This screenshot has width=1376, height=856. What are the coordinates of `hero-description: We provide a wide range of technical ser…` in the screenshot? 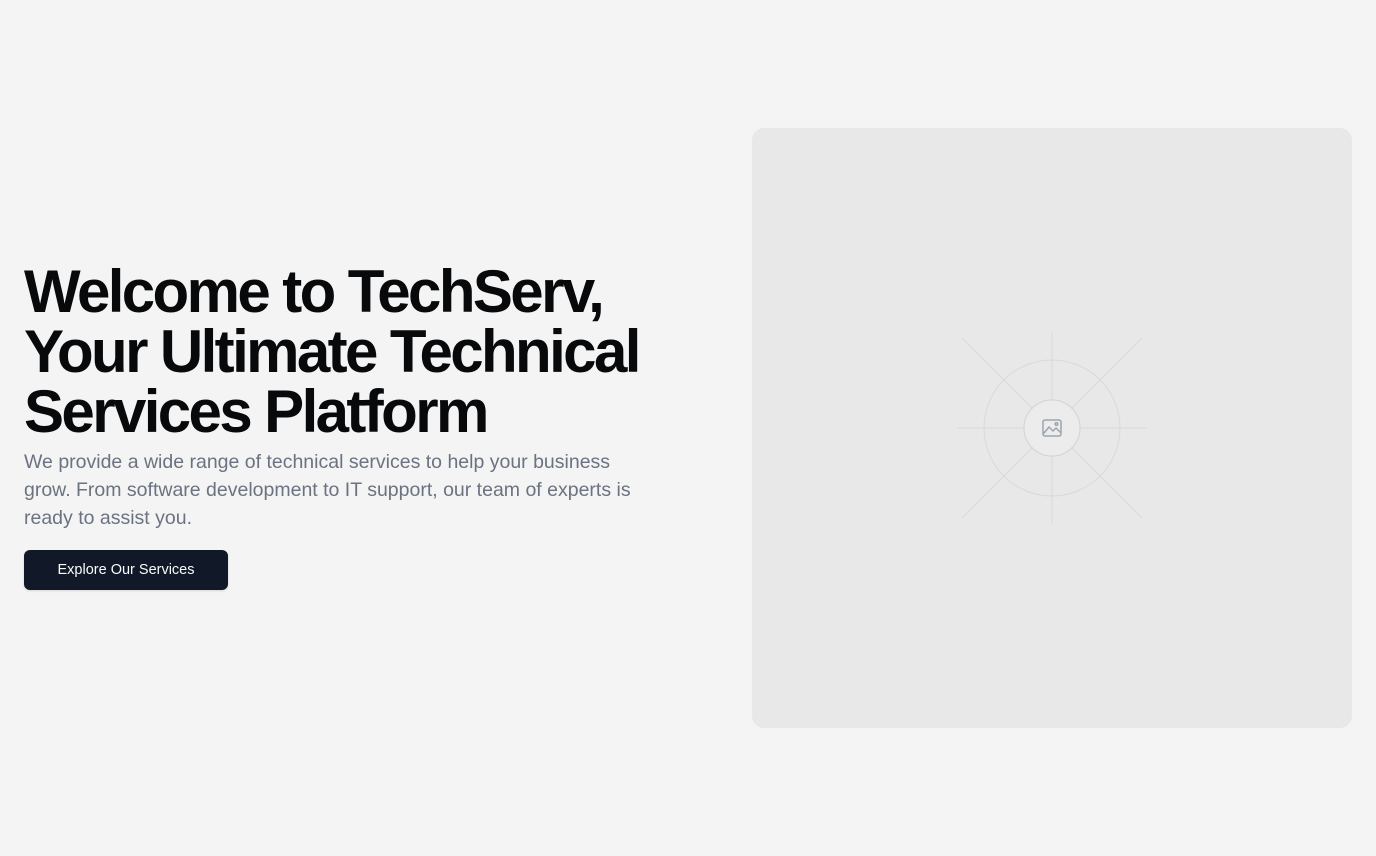 It's located at (327, 490).